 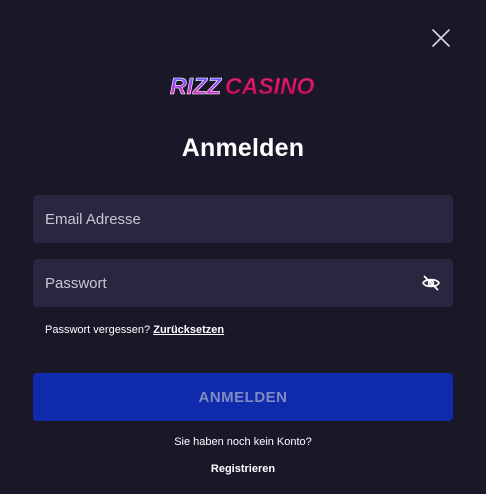 I want to click on rizz-casino-logo: RIZZ CASINO, so click(x=242, y=86).